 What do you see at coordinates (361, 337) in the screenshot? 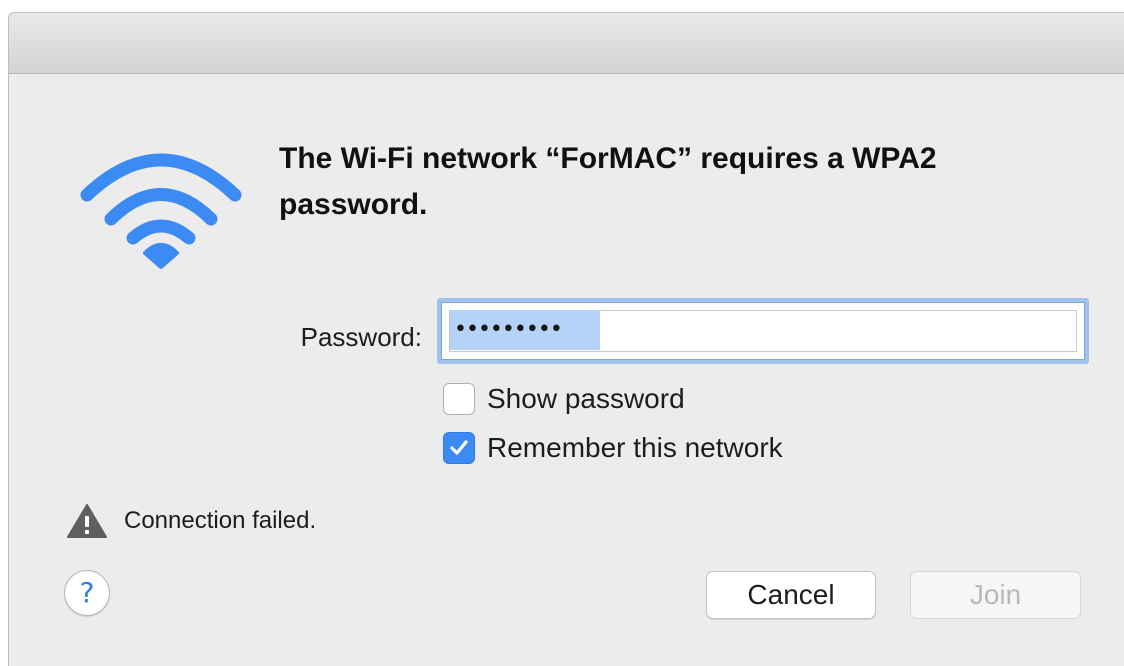
I see `password-label: Password:` at bounding box center [361, 337].